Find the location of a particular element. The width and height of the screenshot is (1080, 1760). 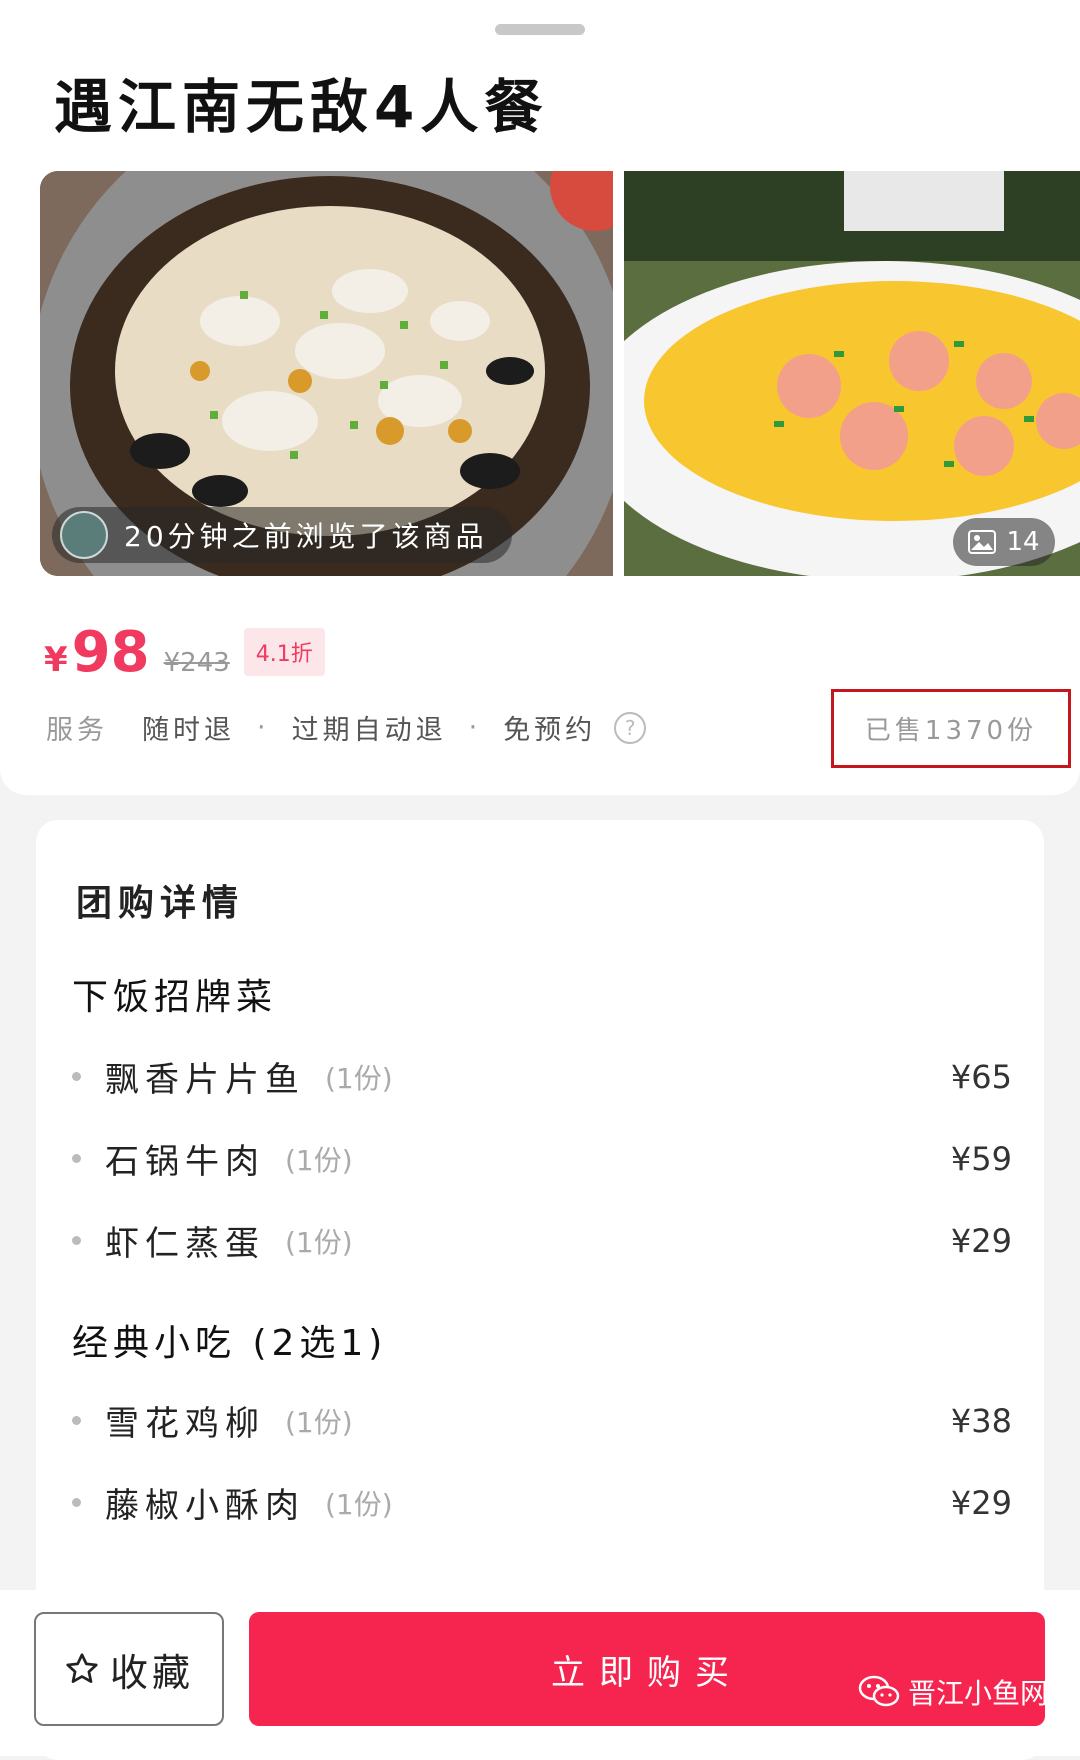

item-name: 雪花鸡柳 is located at coordinates (185, 1424).